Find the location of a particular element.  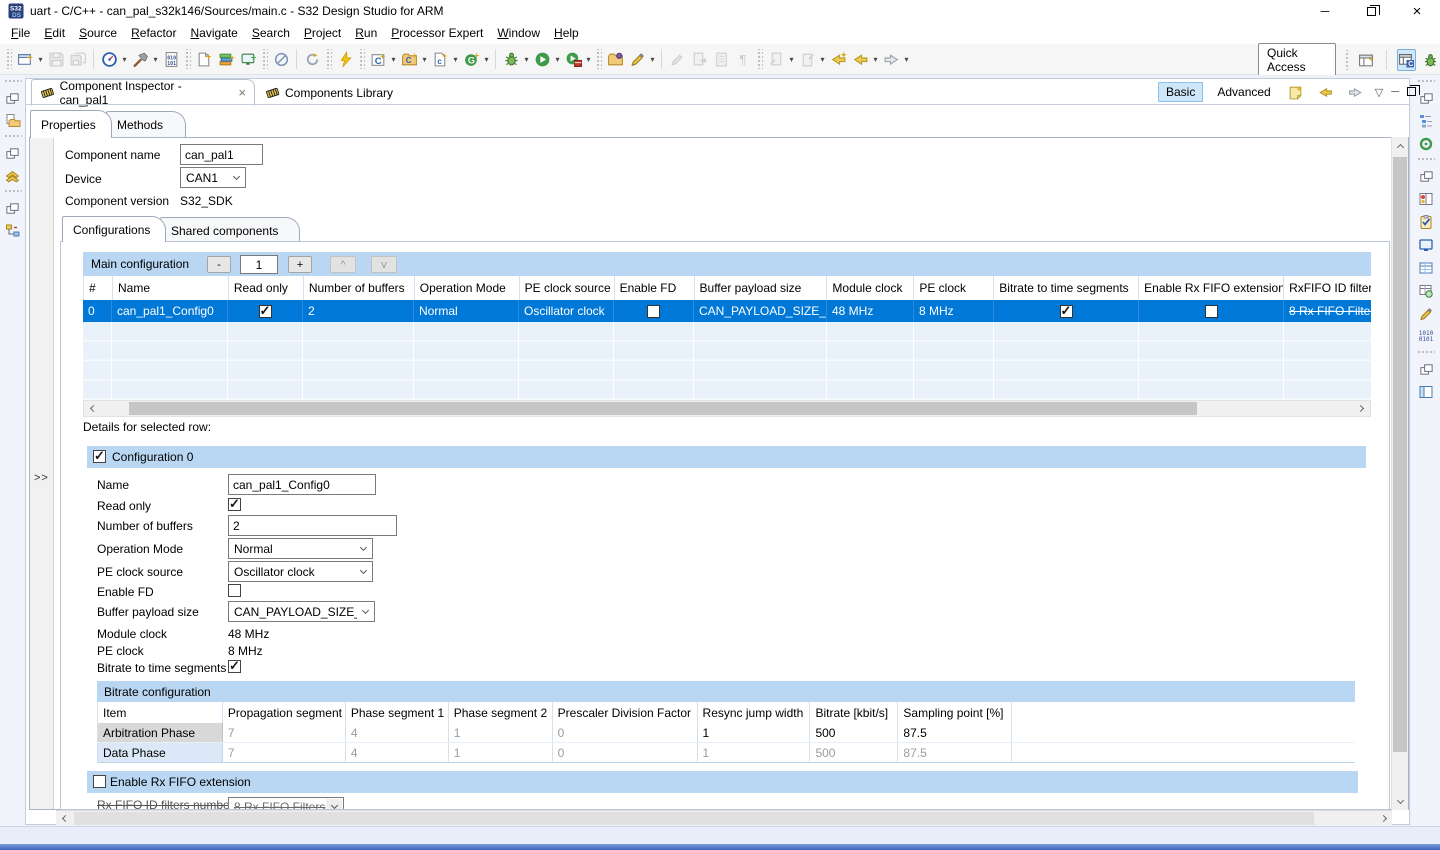

view-vertical-scrollbar is located at coordinates (1399, 473).